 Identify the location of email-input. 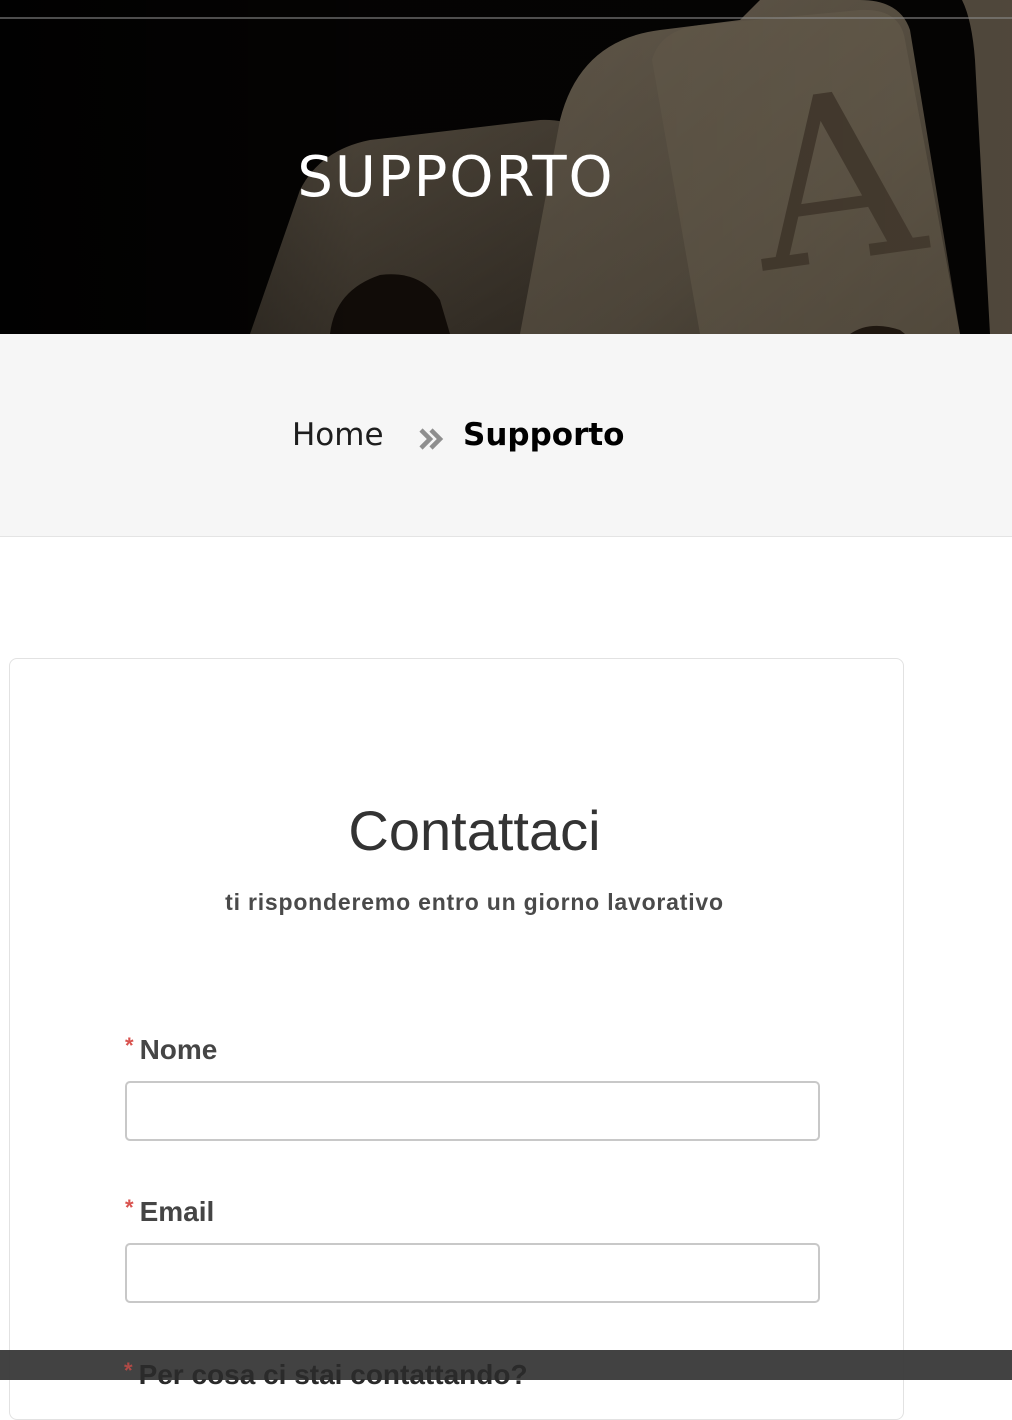
(472, 1273).